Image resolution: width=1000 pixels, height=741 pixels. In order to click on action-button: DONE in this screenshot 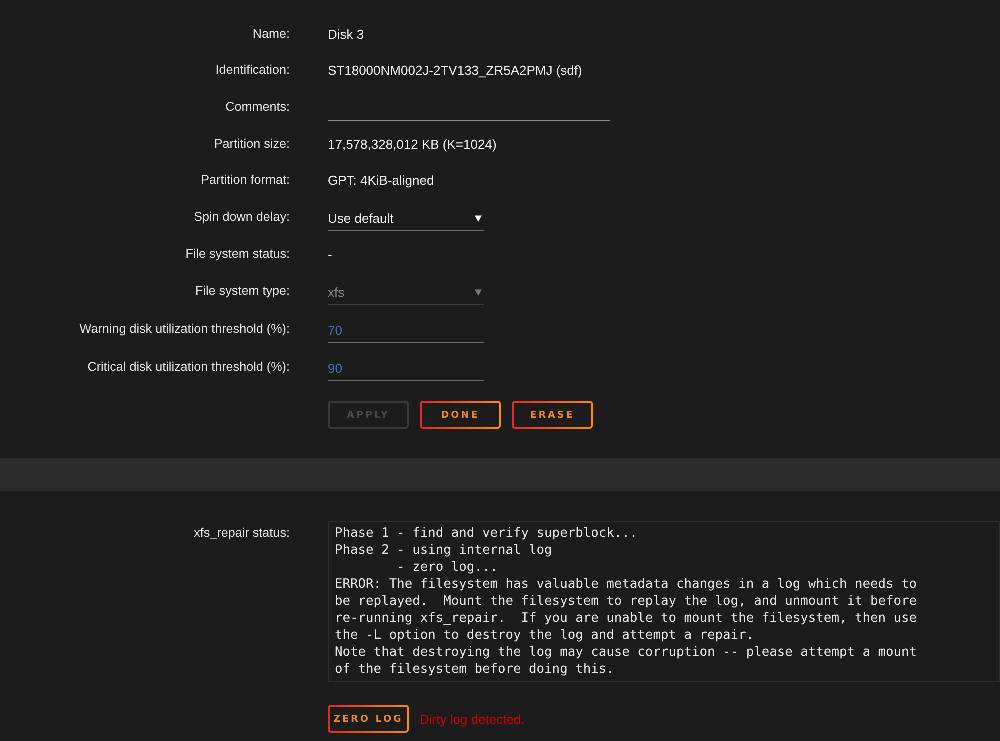, I will do `click(460, 415)`.